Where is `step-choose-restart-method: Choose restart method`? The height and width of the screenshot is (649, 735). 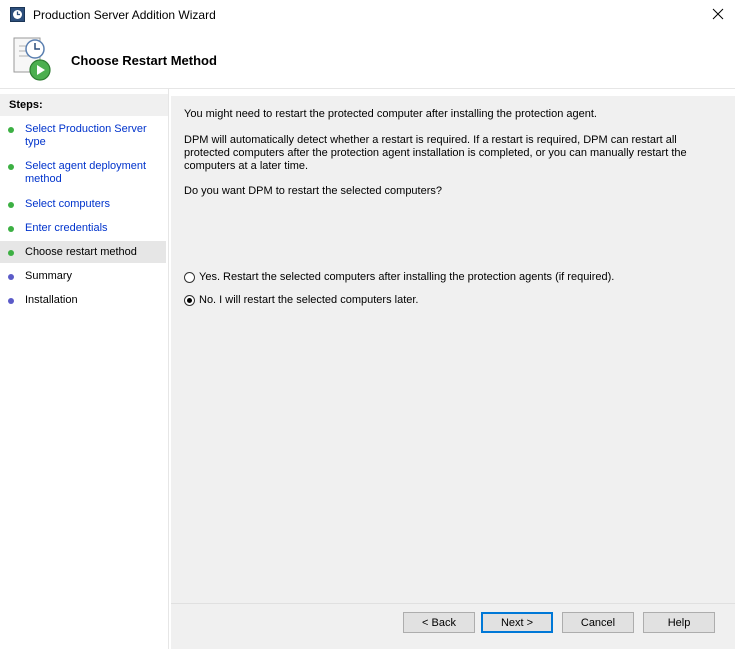 step-choose-restart-method: Choose restart method is located at coordinates (83, 252).